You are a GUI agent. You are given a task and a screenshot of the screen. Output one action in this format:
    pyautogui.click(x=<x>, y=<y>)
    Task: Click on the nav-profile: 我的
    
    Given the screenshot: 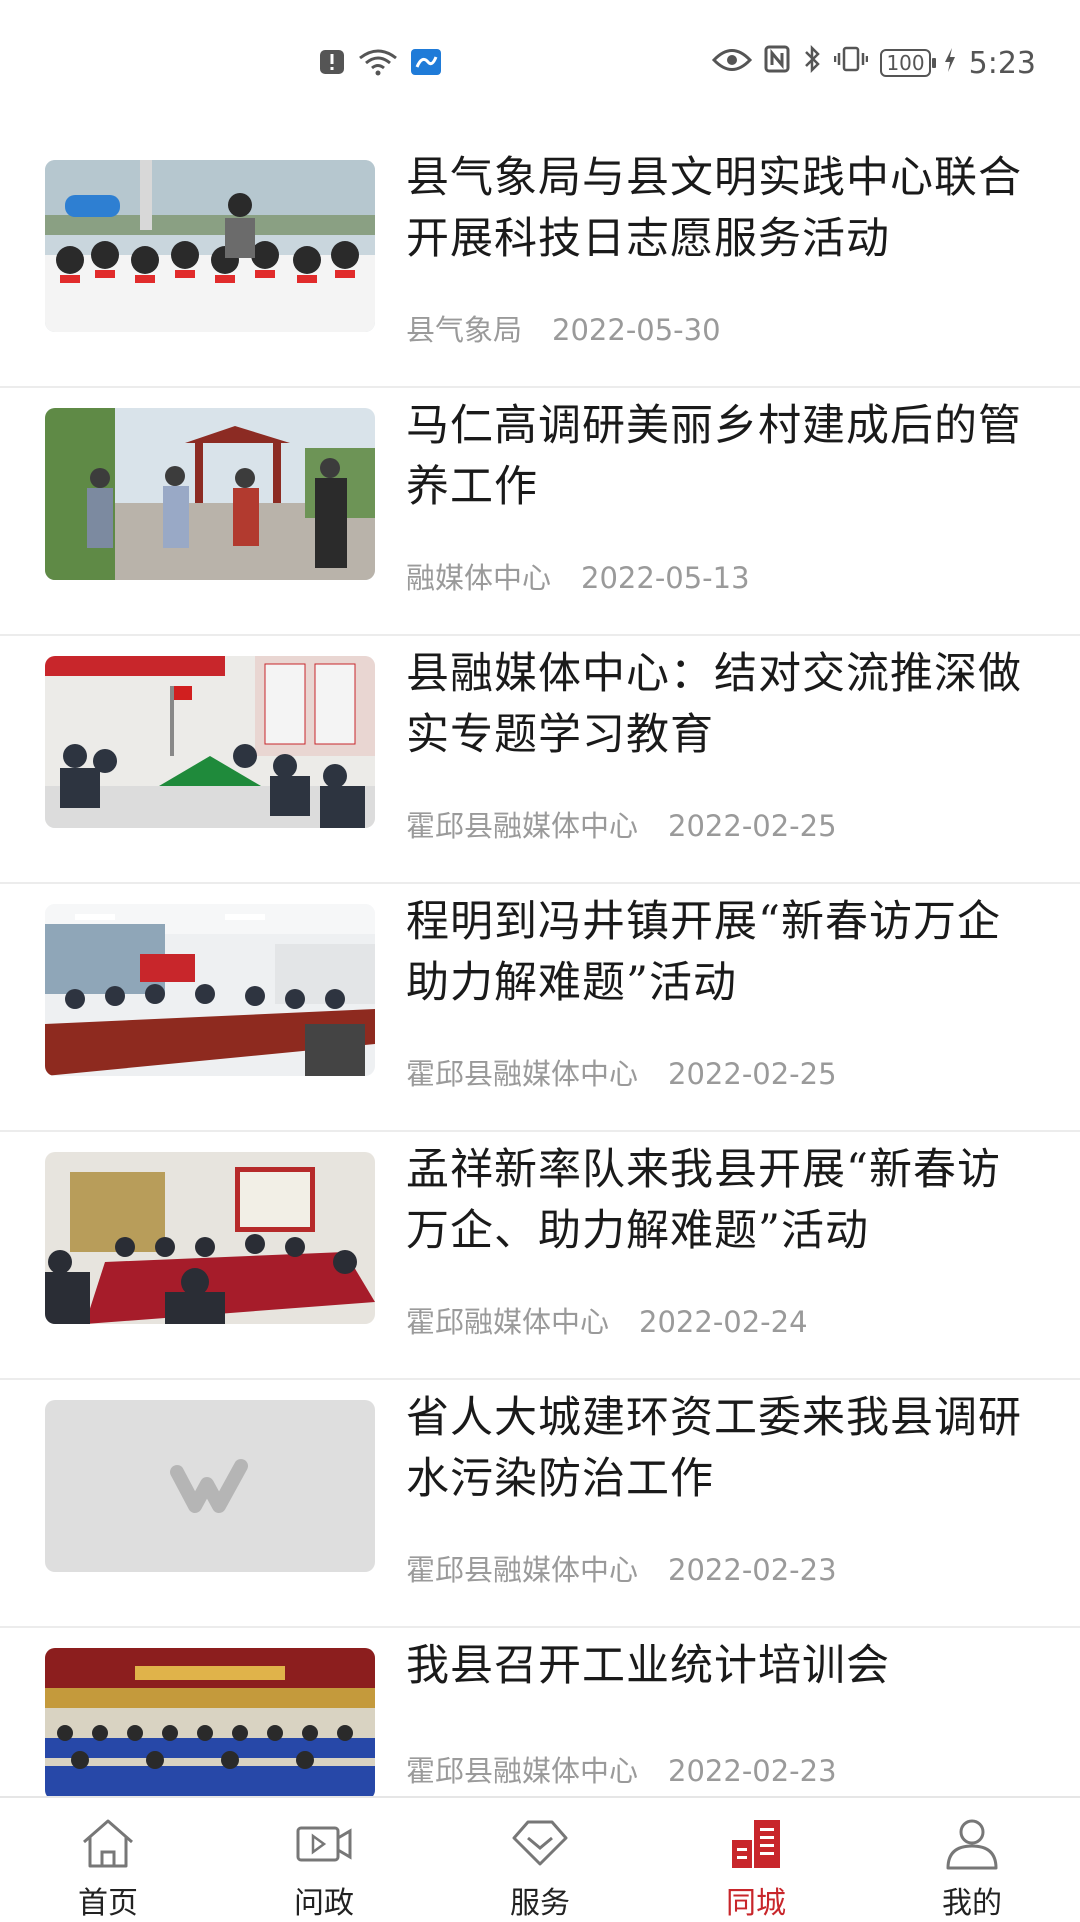 What is the action you would take?
    pyautogui.click(x=972, y=1860)
    